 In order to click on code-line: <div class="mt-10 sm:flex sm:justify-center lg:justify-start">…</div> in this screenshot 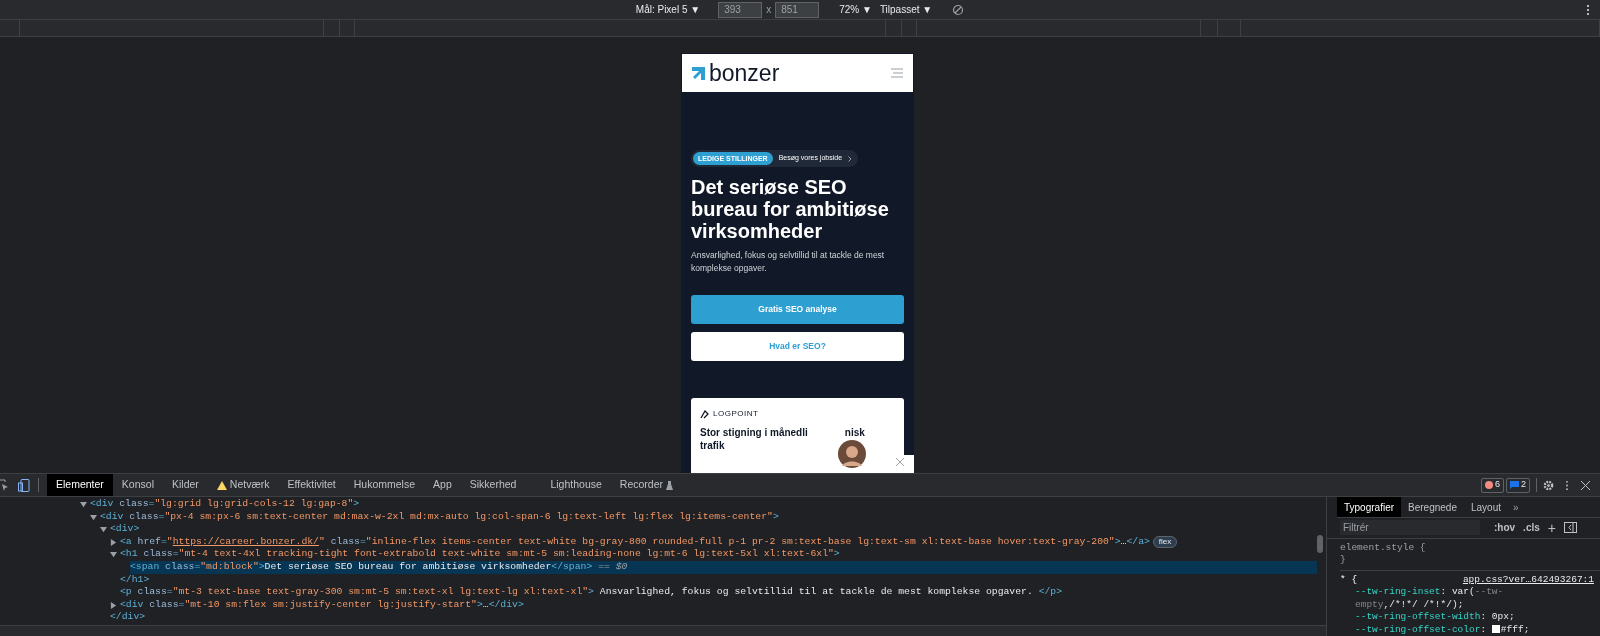, I will do `click(322, 605)`.